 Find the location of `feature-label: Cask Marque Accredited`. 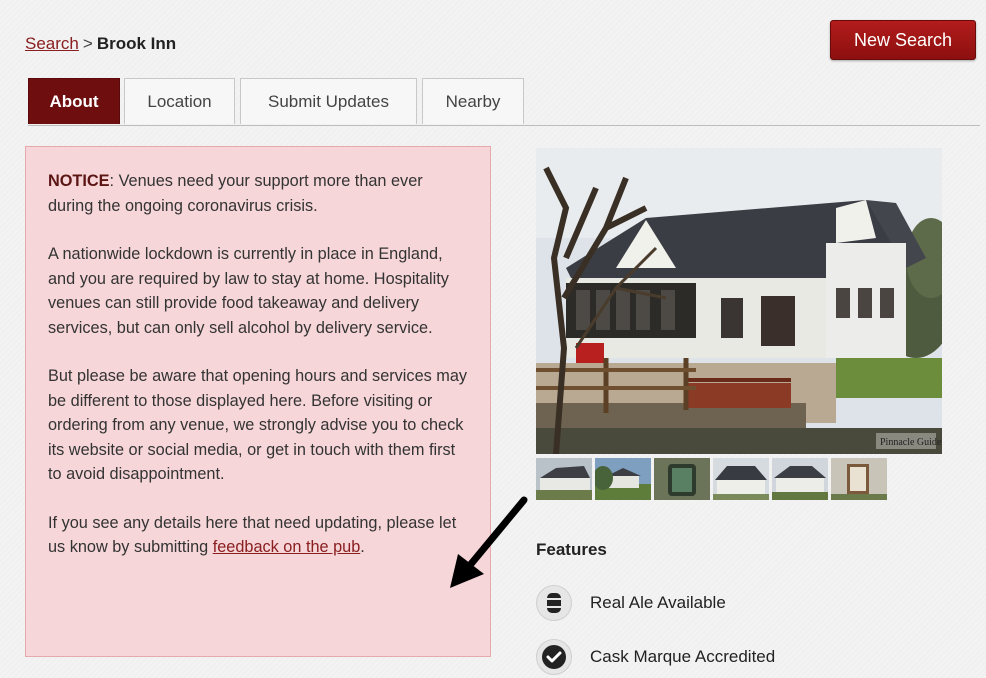

feature-label: Cask Marque Accredited is located at coordinates (683, 656).